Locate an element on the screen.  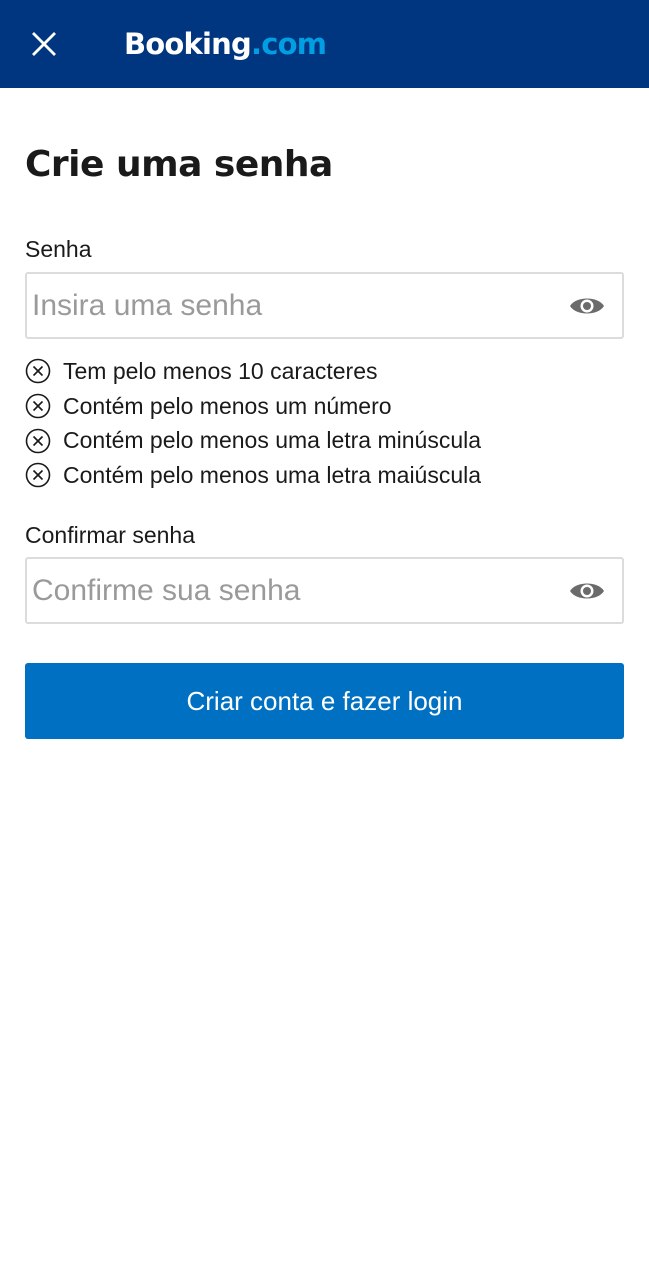
close-button is located at coordinates (44, 44).